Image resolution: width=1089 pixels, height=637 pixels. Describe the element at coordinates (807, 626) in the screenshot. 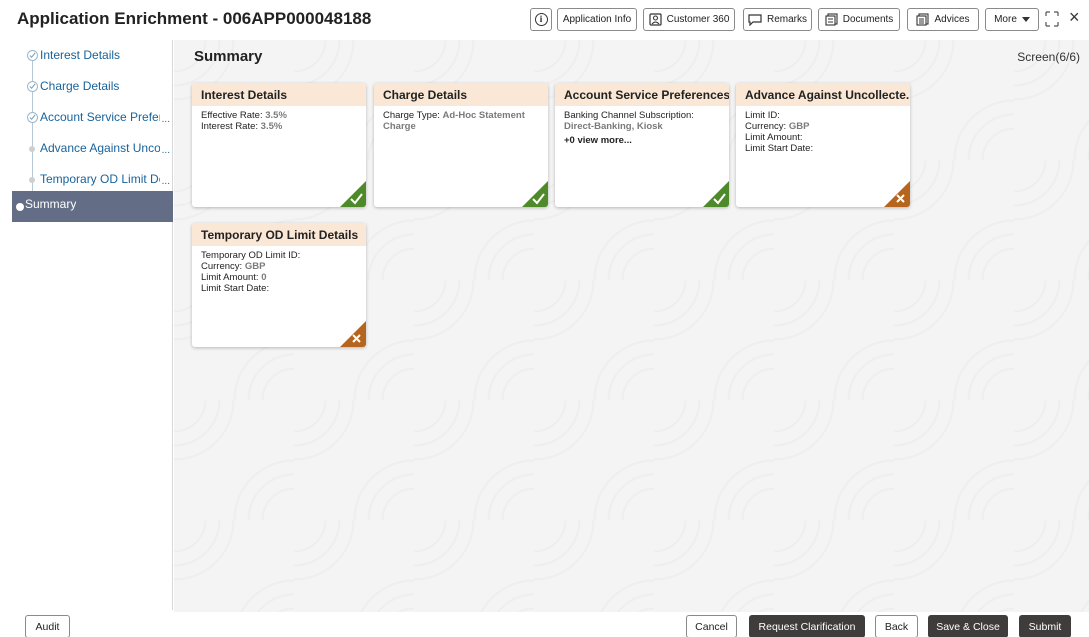

I see `request-clarification-button: Request Clarification` at that location.